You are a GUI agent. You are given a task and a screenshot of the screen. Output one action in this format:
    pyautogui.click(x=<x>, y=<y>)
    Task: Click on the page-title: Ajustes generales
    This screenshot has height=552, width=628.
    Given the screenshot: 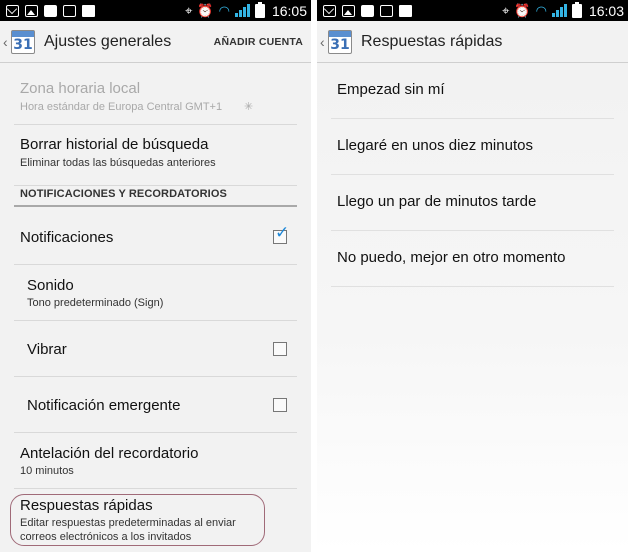 What is the action you would take?
    pyautogui.click(x=108, y=41)
    